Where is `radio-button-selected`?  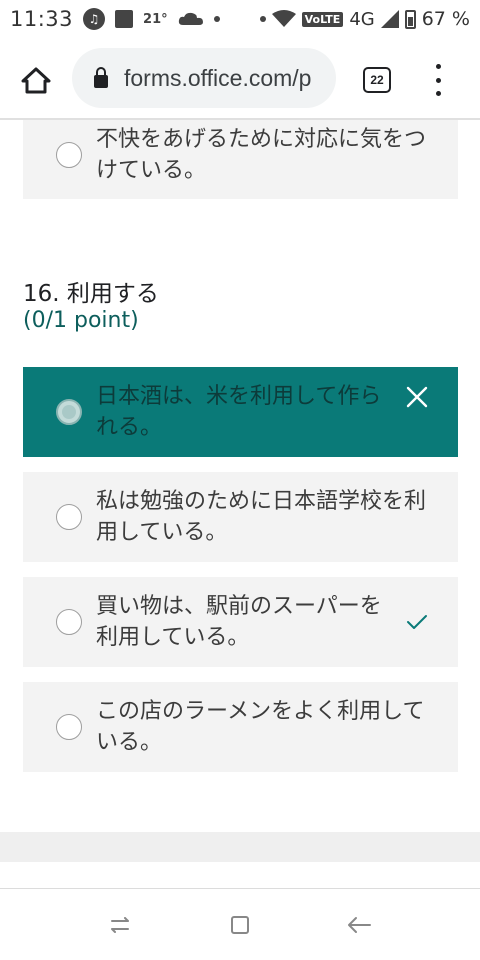 radio-button-selected is located at coordinates (69, 412).